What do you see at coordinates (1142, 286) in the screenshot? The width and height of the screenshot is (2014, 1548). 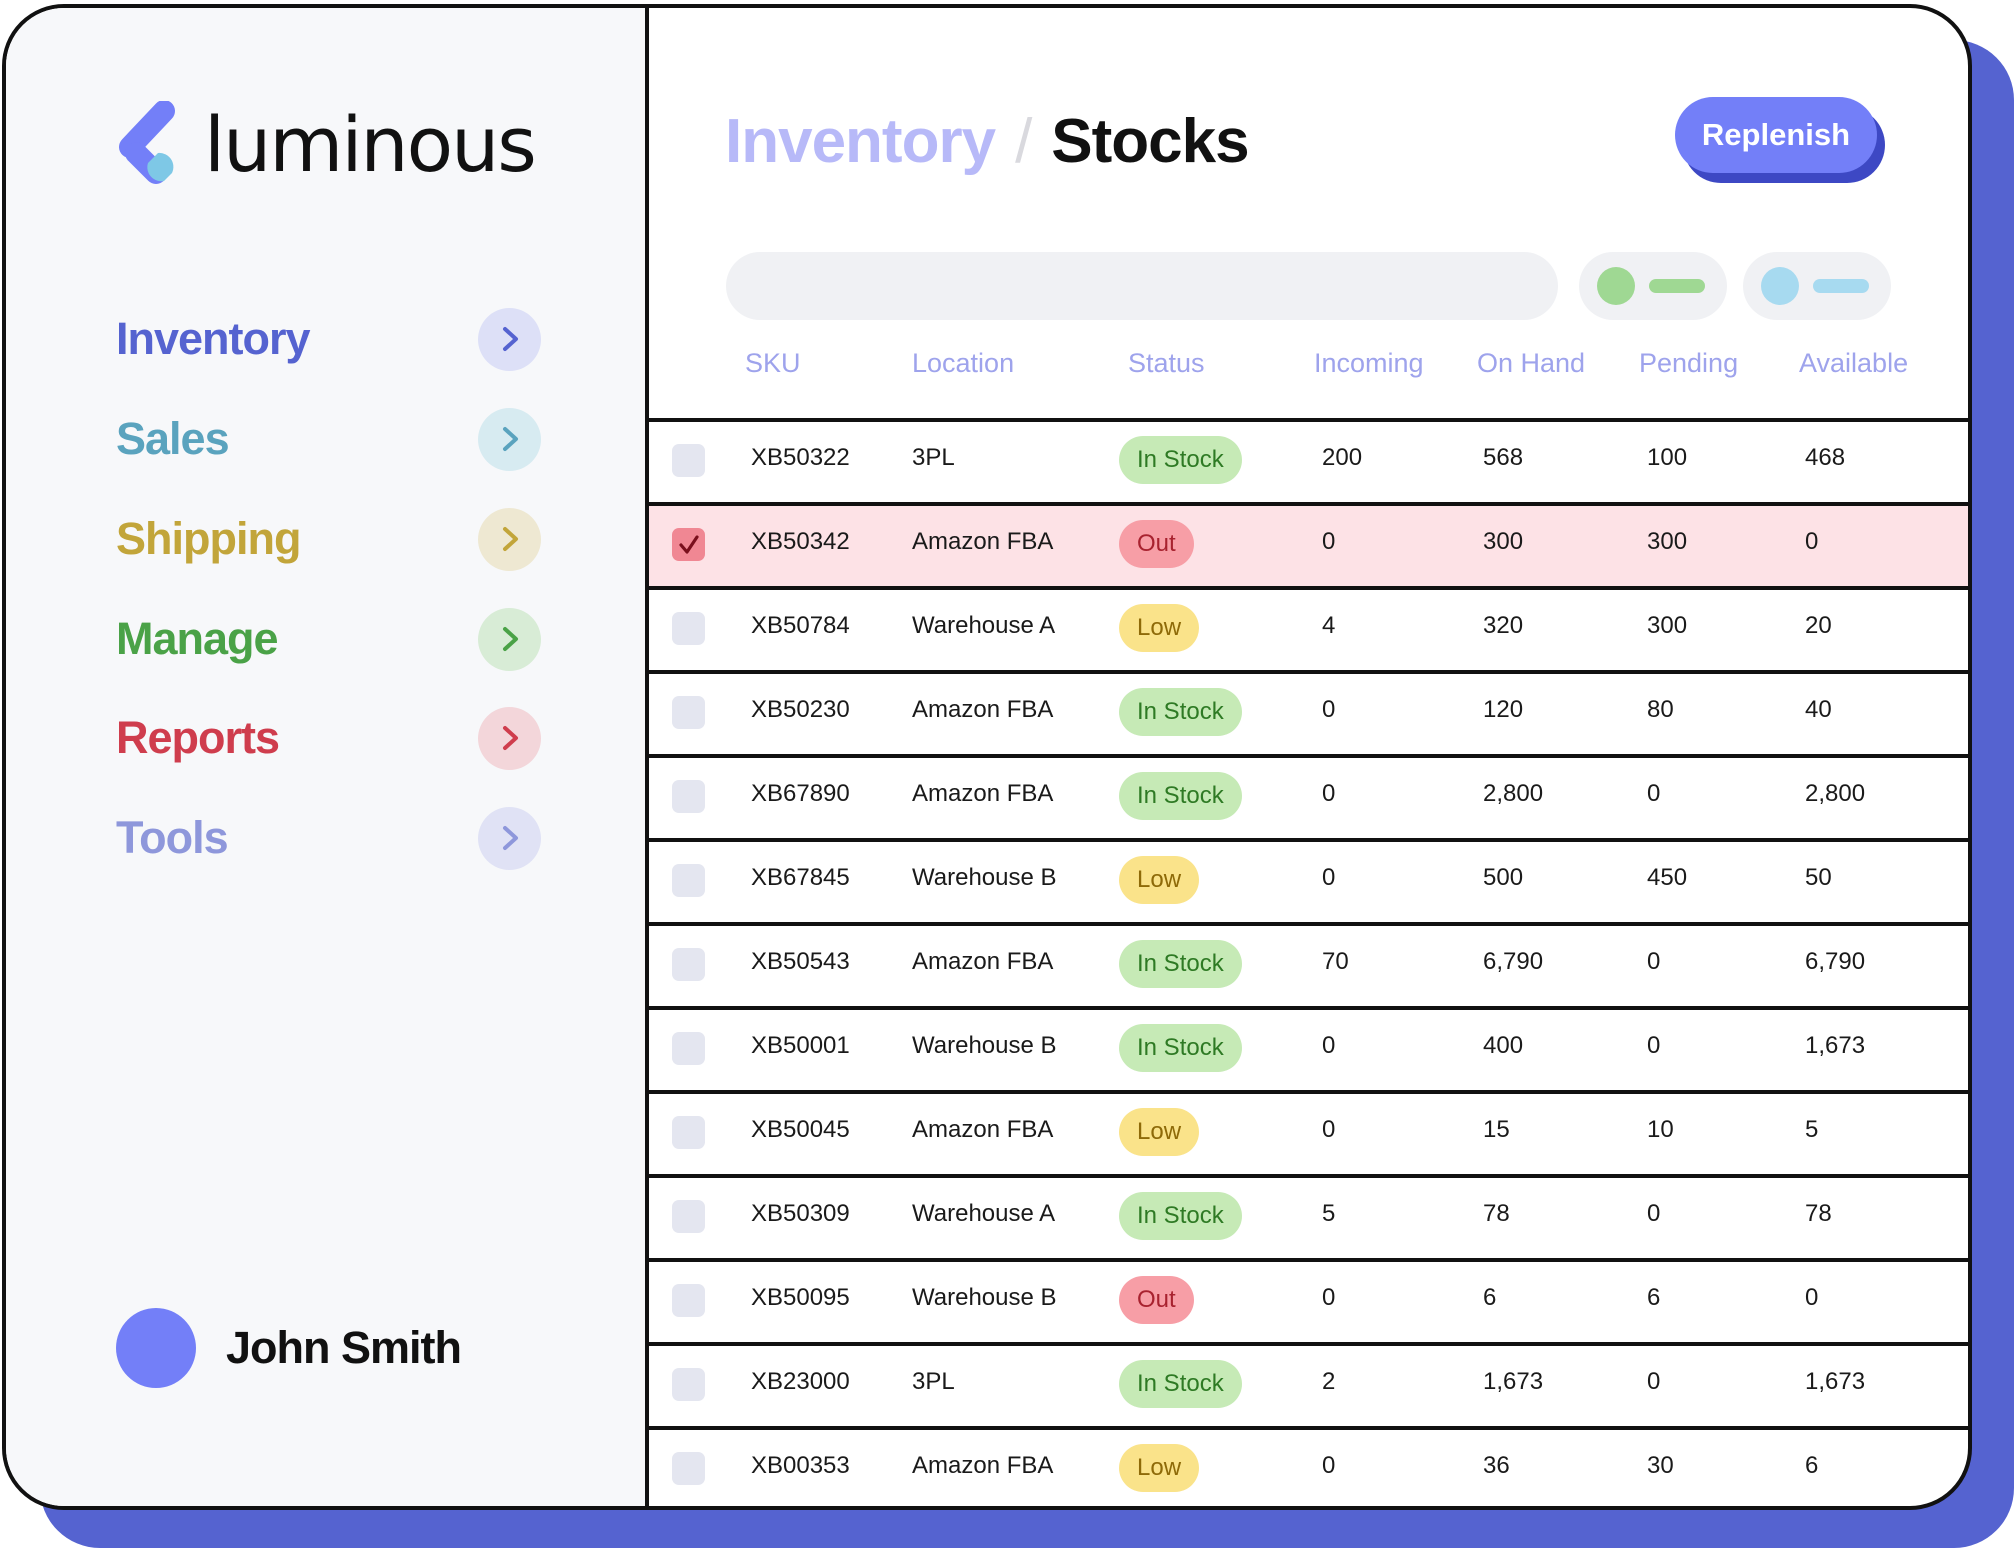 I see `search-input` at bounding box center [1142, 286].